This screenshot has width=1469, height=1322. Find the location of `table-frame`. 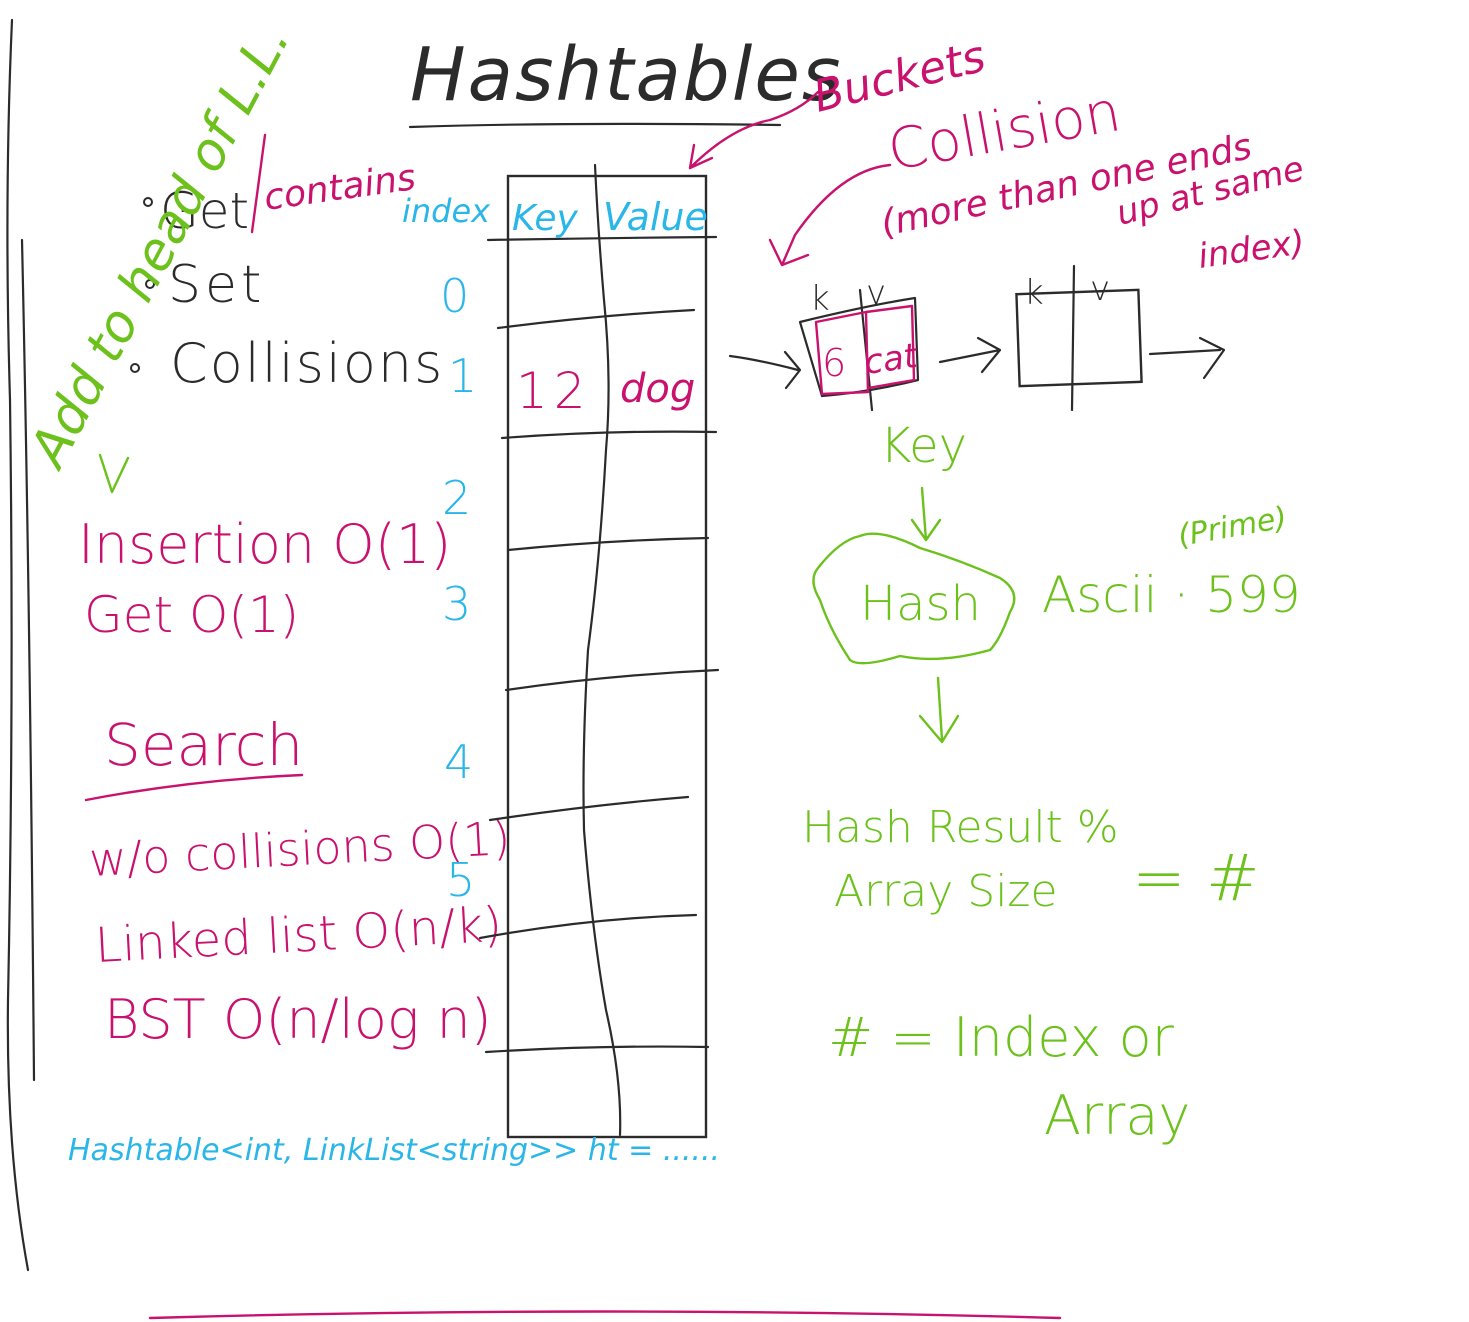

table-frame is located at coordinates (607, 656).